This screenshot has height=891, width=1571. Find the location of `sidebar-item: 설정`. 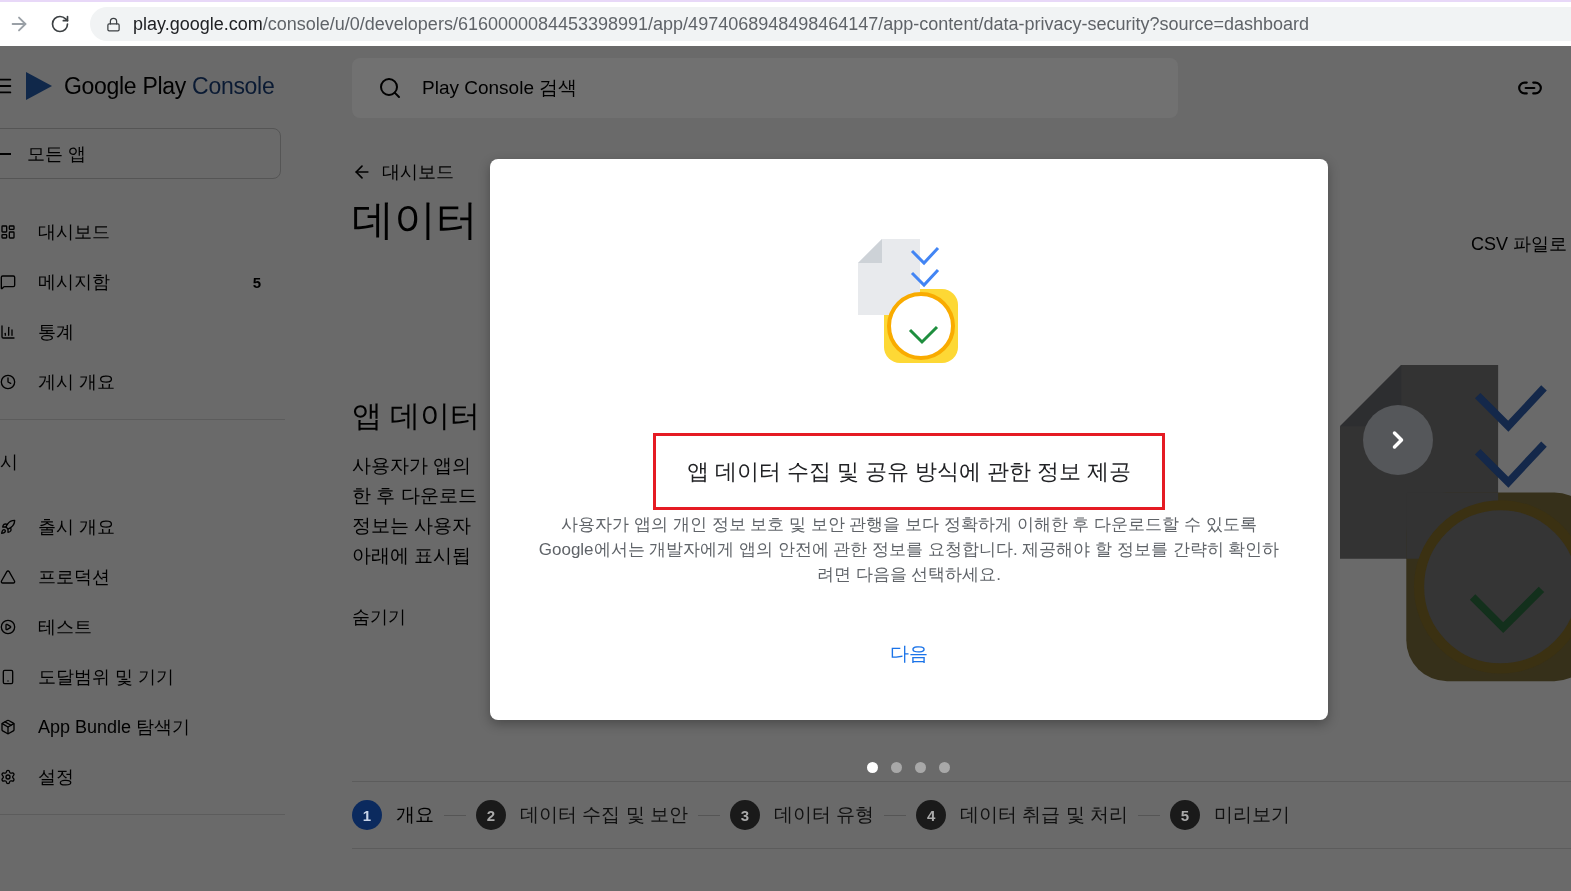

sidebar-item: 설정 is located at coordinates (142, 777).